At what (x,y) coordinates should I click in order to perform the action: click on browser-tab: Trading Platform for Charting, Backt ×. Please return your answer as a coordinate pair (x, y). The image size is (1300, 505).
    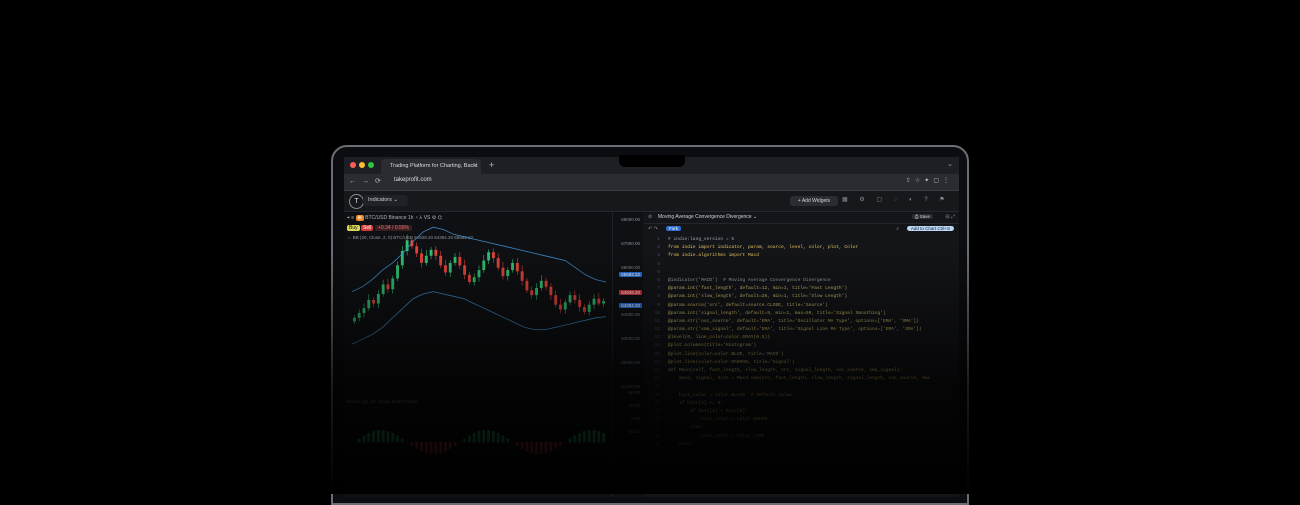
    Looking at the image, I should click on (431, 166).